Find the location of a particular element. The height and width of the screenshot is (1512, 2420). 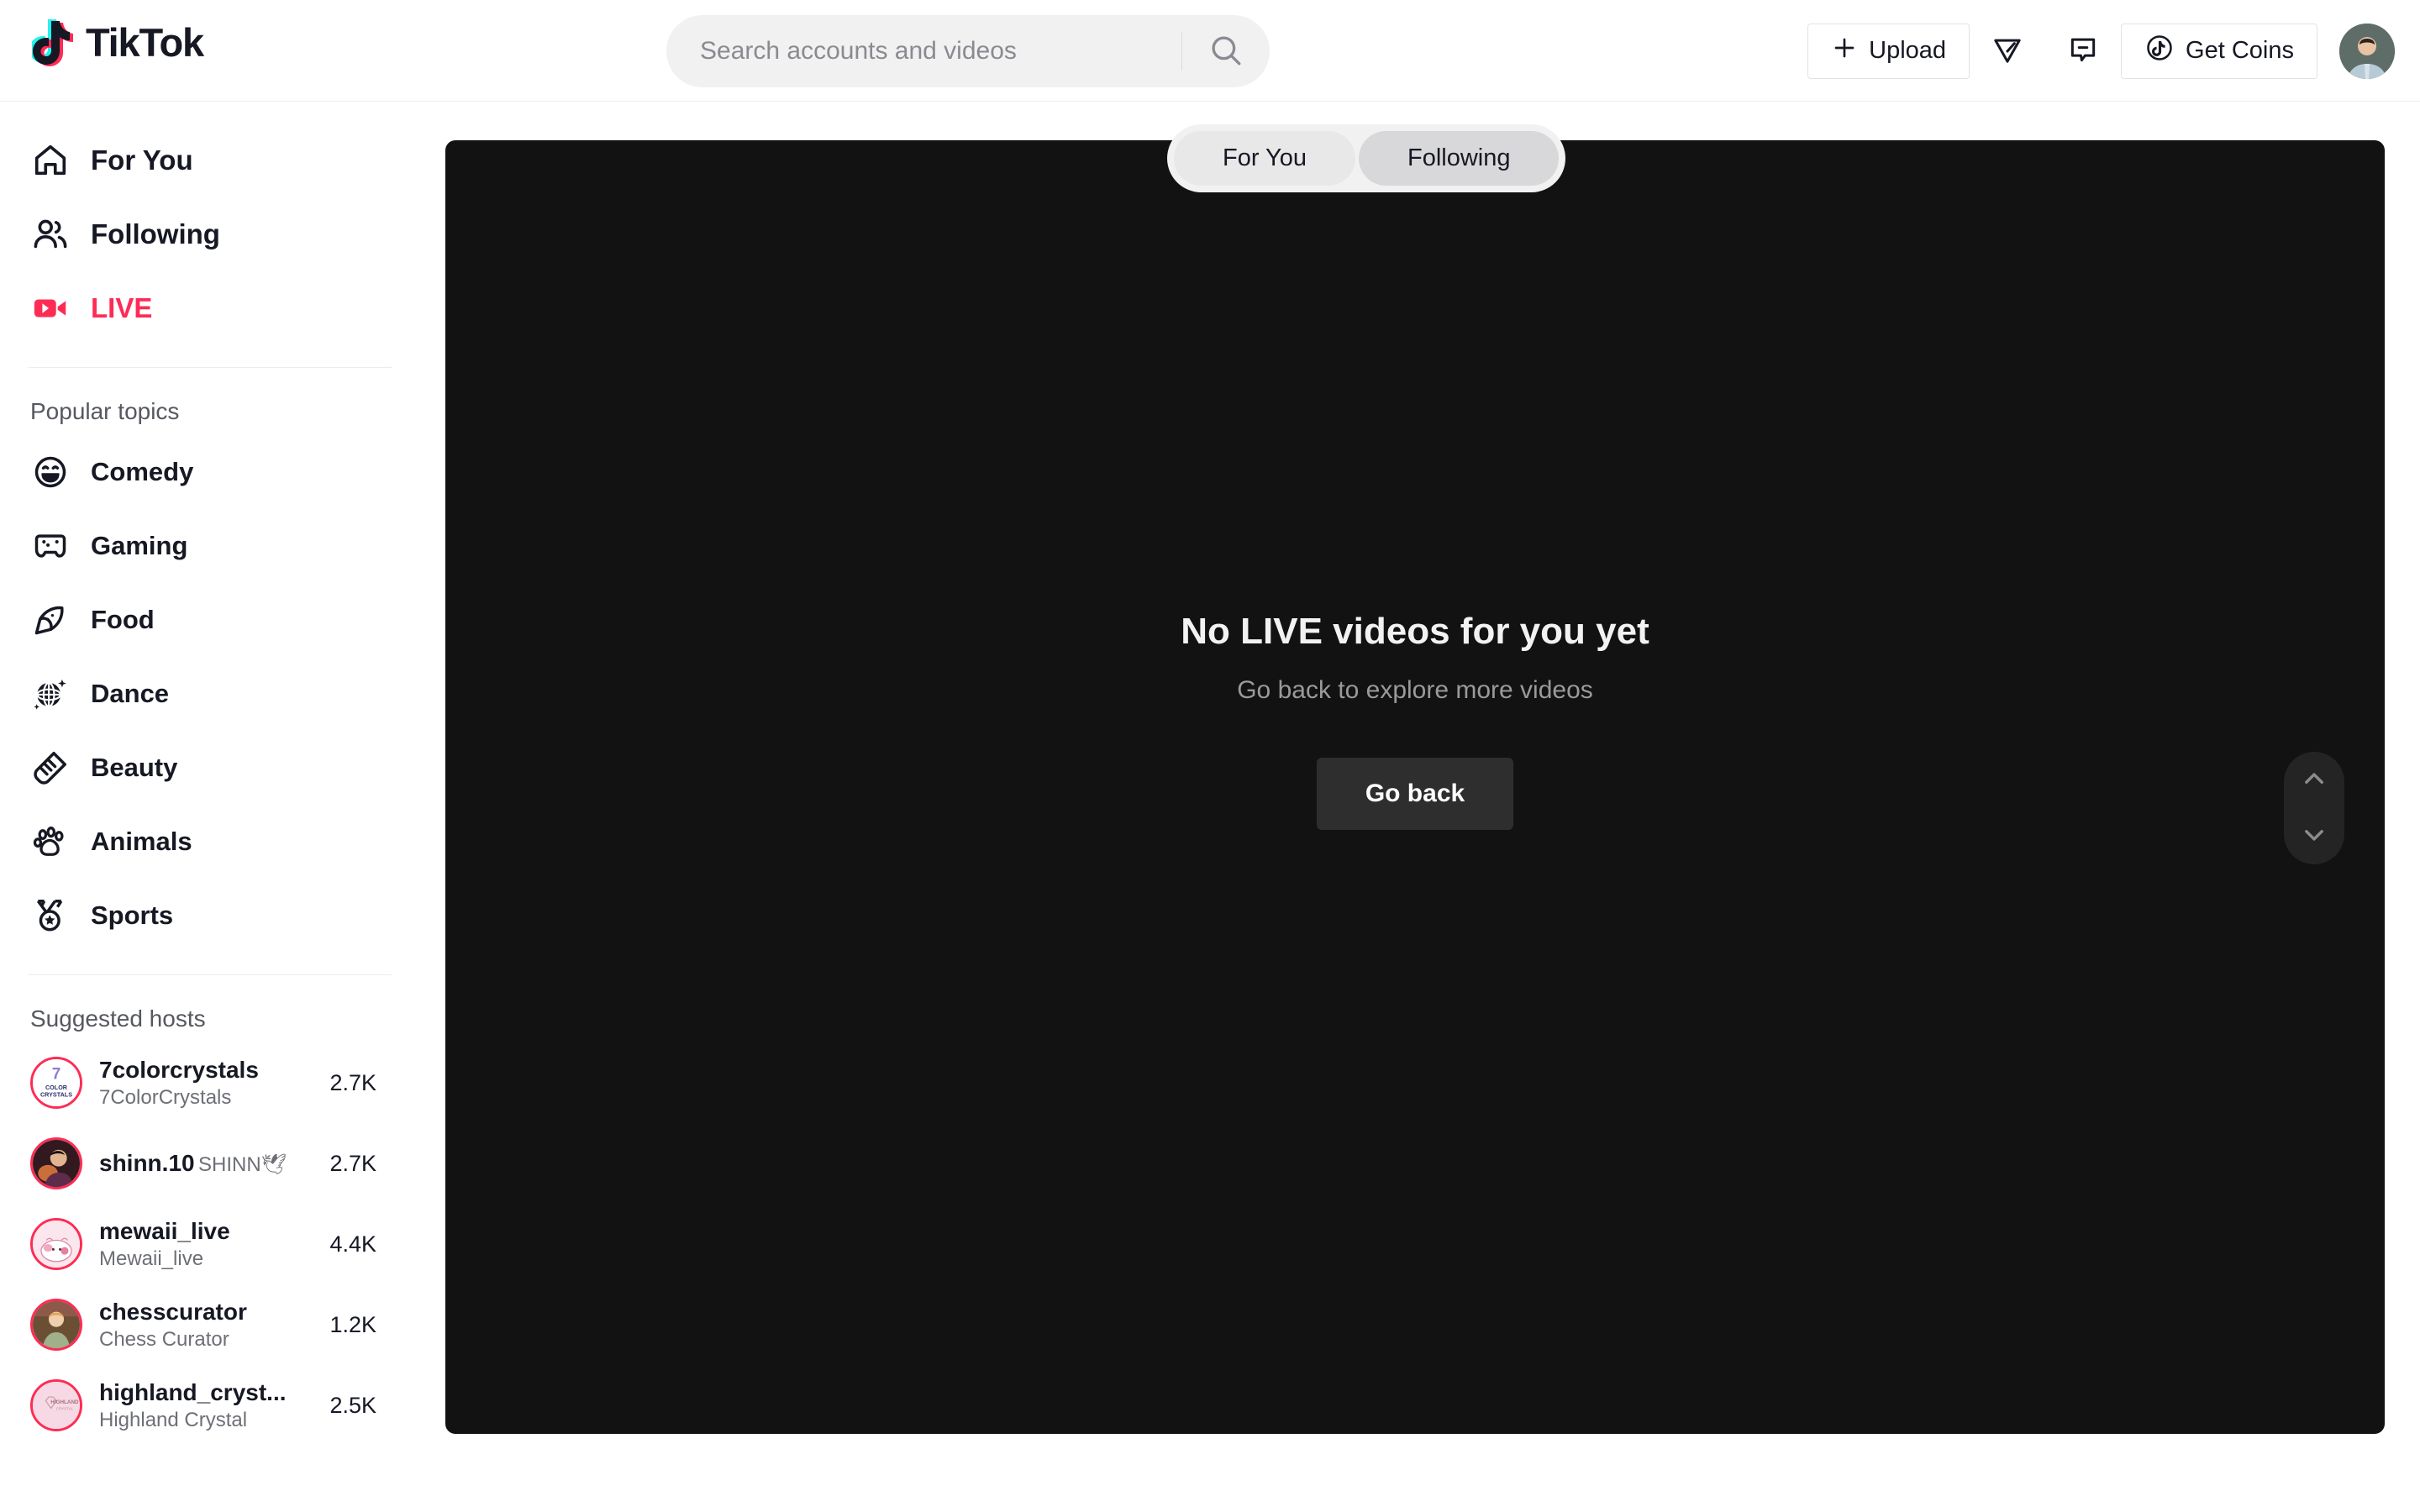

sidebar-item-following: Following is located at coordinates (210, 234).